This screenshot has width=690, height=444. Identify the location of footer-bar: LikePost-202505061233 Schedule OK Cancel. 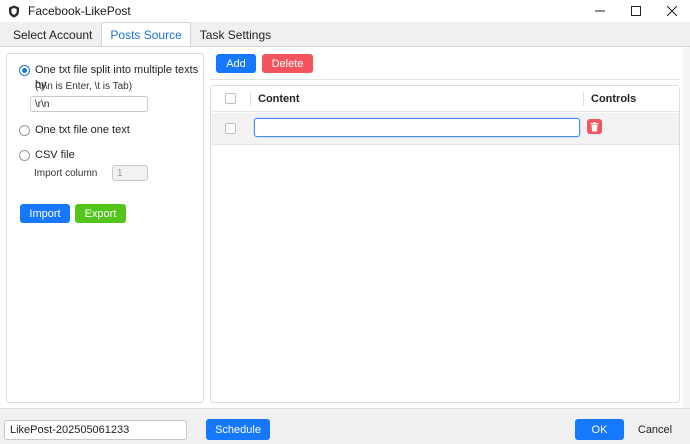
(345, 426).